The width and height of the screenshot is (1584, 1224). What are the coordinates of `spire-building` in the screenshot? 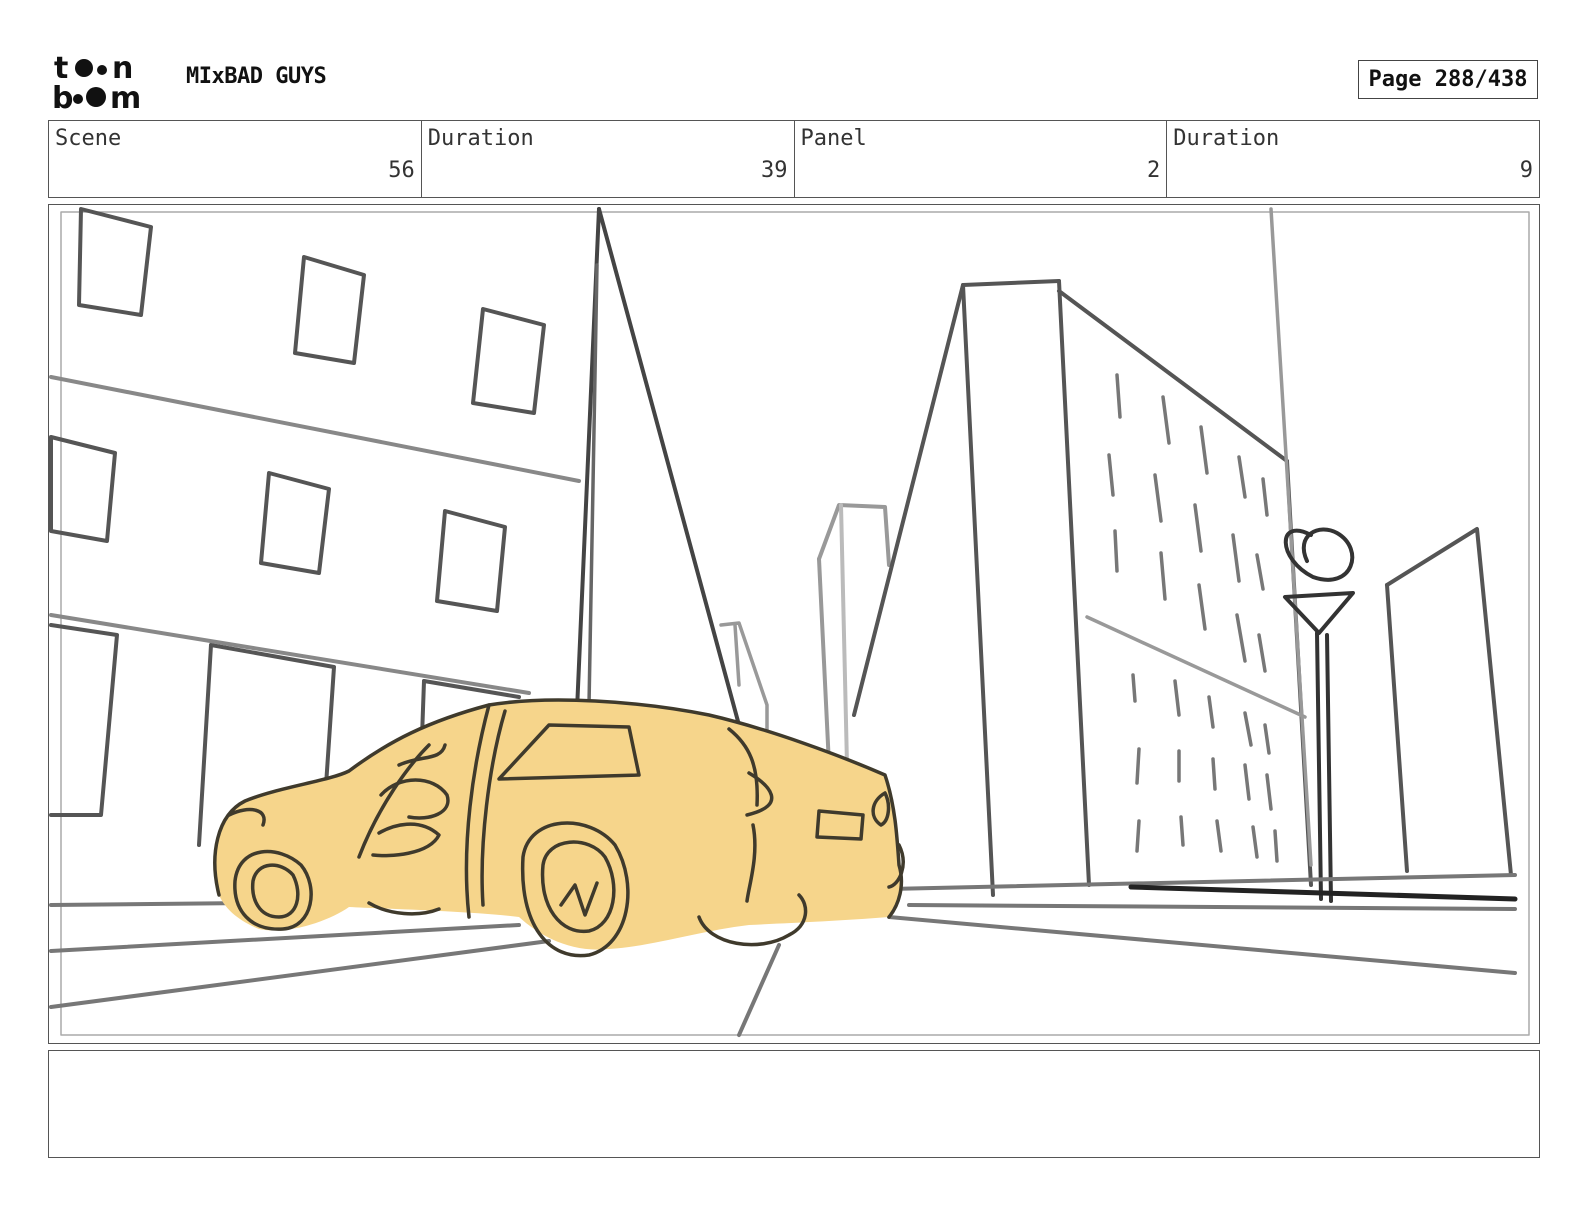 It's located at (658, 467).